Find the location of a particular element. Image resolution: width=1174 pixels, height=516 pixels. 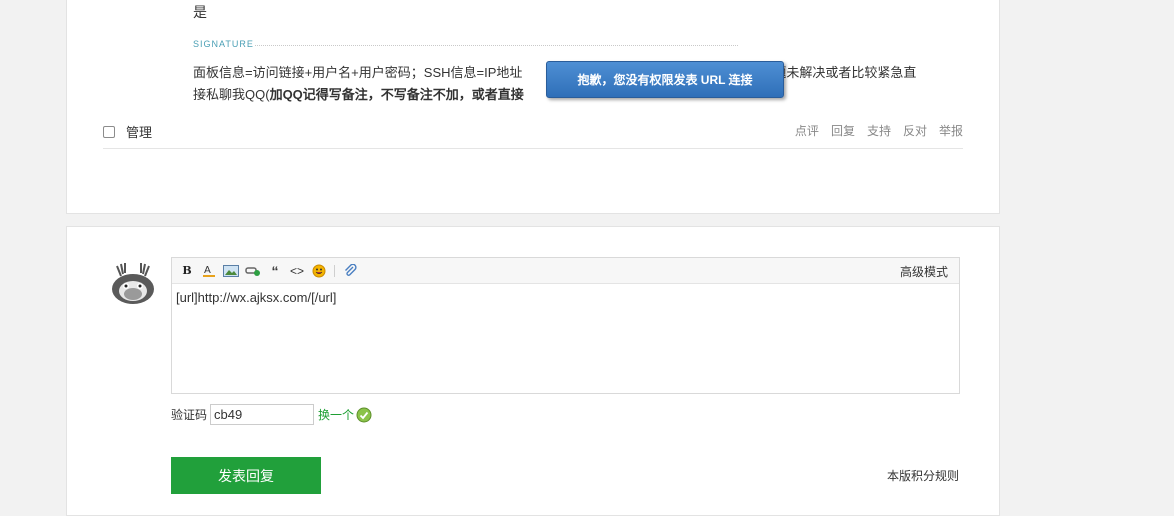

signature-line-1-start: 面板信息=访问链接+用户名+用户密码；SSH信息=IP地址 is located at coordinates (358, 72).